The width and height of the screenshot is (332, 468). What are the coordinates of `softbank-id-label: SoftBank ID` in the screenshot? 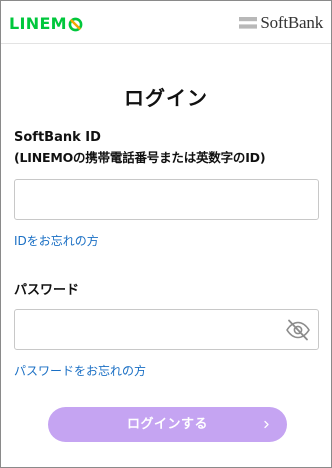 It's located at (57, 137).